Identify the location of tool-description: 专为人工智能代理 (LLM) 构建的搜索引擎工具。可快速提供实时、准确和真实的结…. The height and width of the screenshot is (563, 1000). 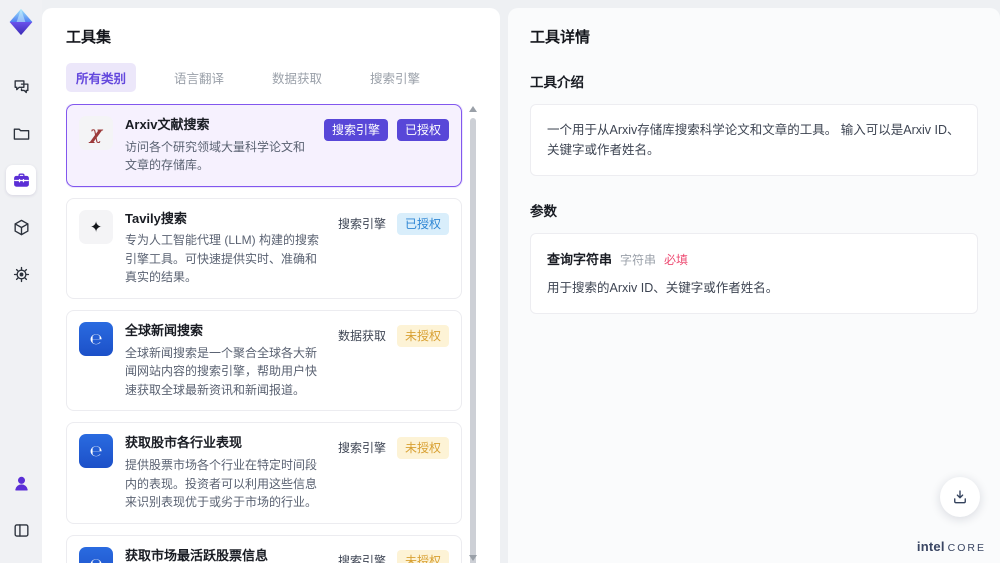
(222, 259).